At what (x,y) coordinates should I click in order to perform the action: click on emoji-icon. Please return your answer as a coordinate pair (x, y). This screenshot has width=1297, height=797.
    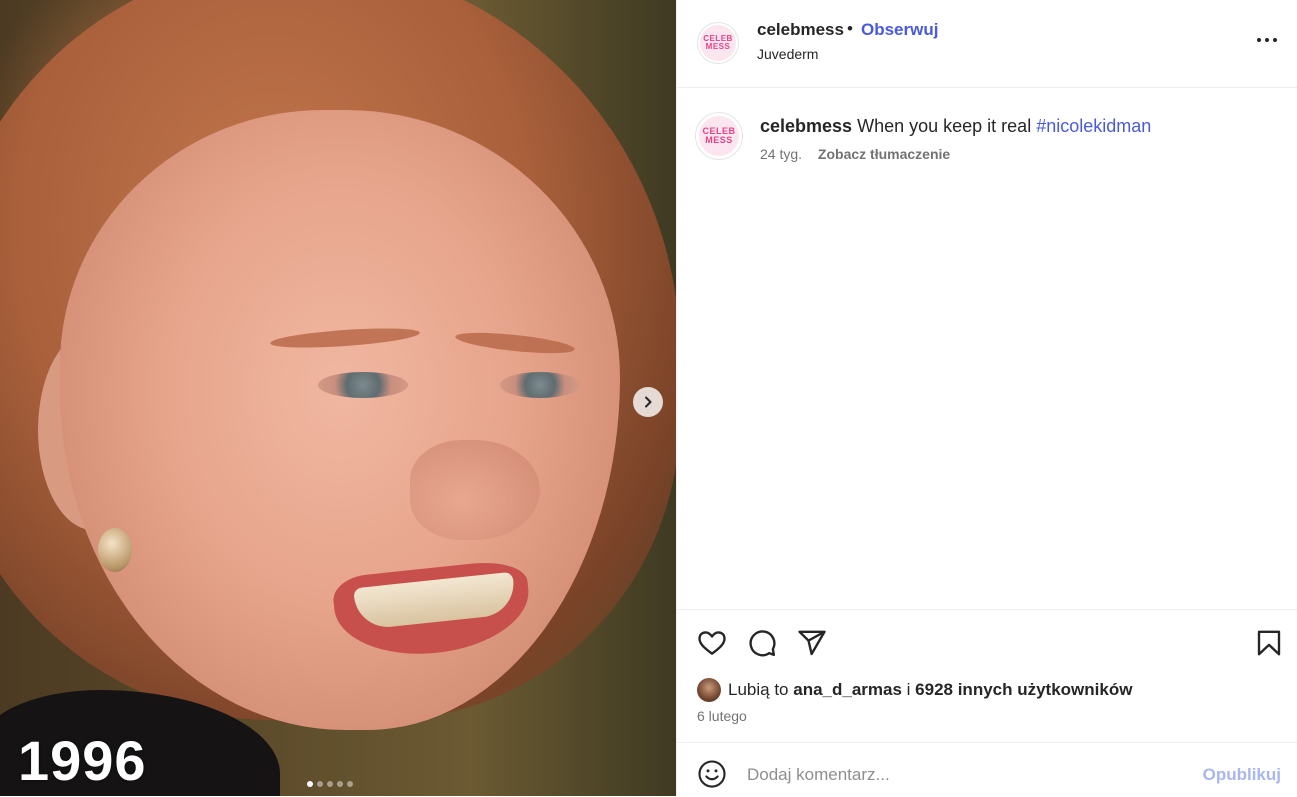
    Looking at the image, I should click on (712, 774).